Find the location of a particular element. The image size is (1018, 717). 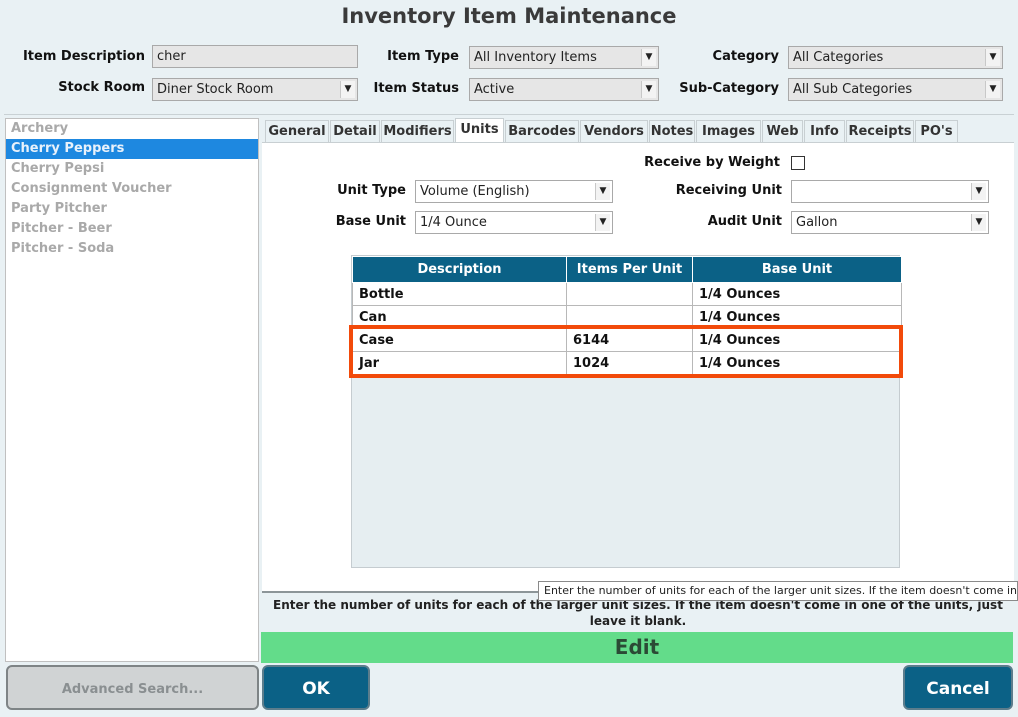

sub-category-dropdown: All Sub Categories ▼ is located at coordinates (895, 89).